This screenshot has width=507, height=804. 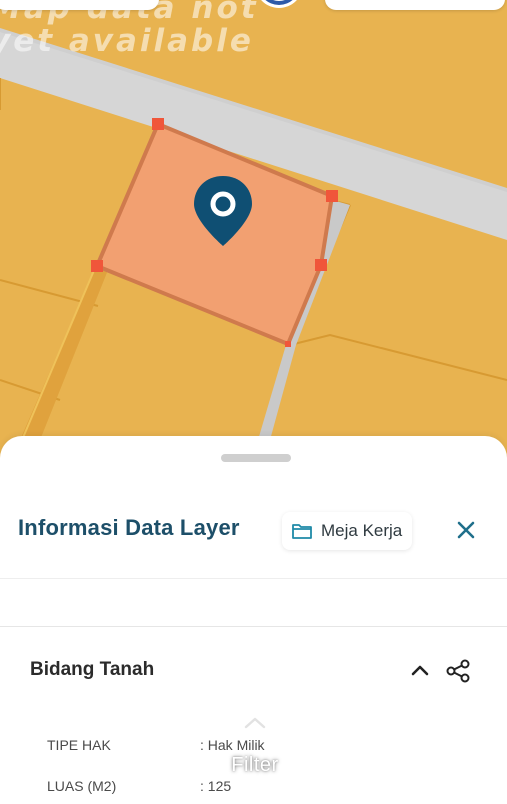 What do you see at coordinates (79, 5) in the screenshot?
I see `top-search-bar` at bounding box center [79, 5].